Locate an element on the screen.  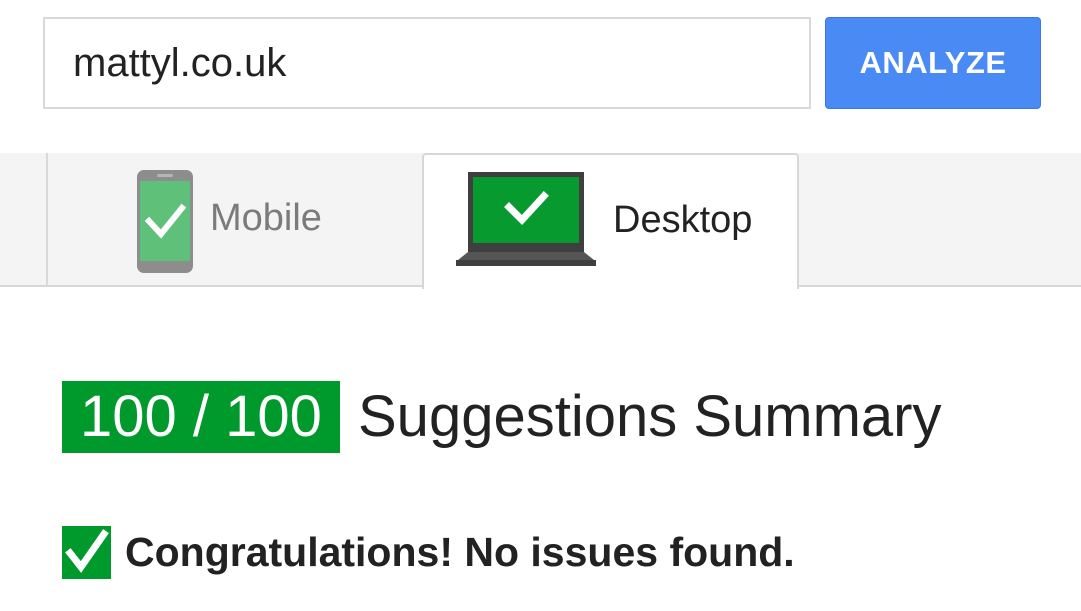
analyze-button: ANALYZE is located at coordinates (933, 63).